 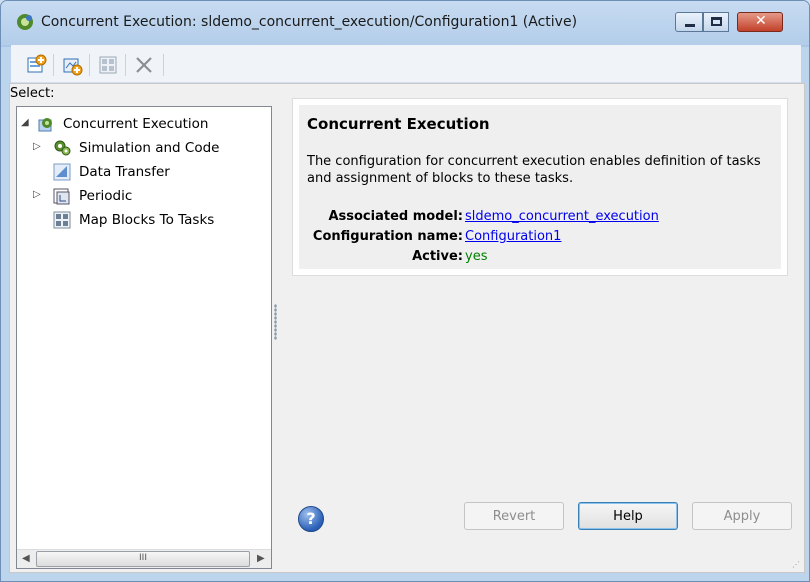 What do you see at coordinates (72, 65) in the screenshot?
I see `add-periodic-icon` at bounding box center [72, 65].